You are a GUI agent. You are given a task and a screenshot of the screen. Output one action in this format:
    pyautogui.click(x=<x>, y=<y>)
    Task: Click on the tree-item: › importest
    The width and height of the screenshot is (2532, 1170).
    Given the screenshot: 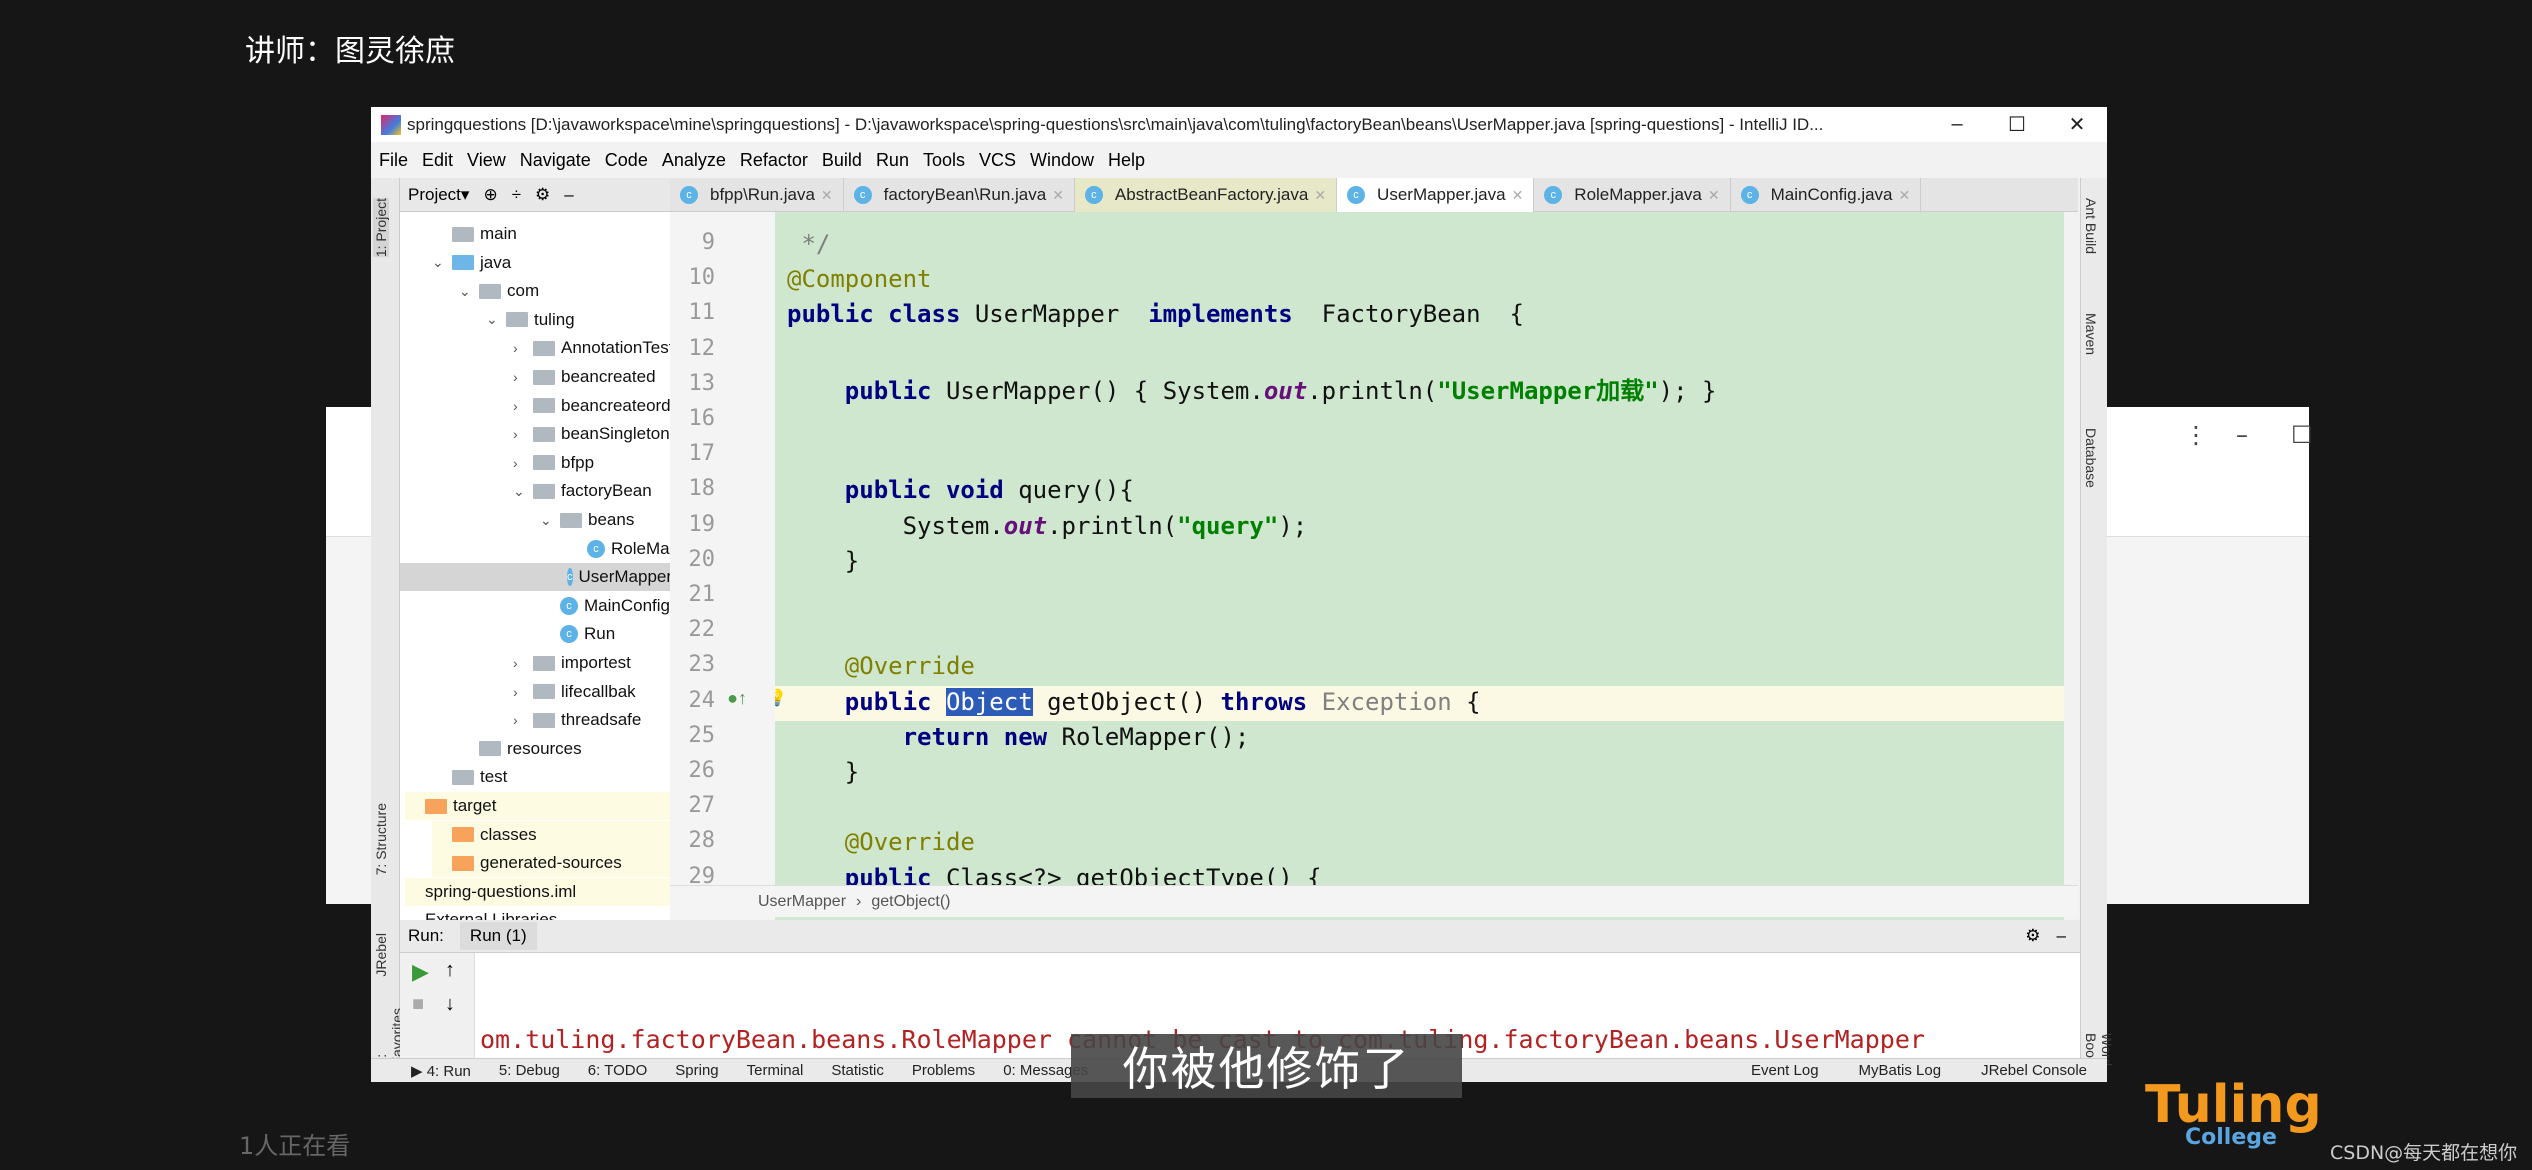 What is the action you would take?
    pyautogui.click(x=572, y=663)
    